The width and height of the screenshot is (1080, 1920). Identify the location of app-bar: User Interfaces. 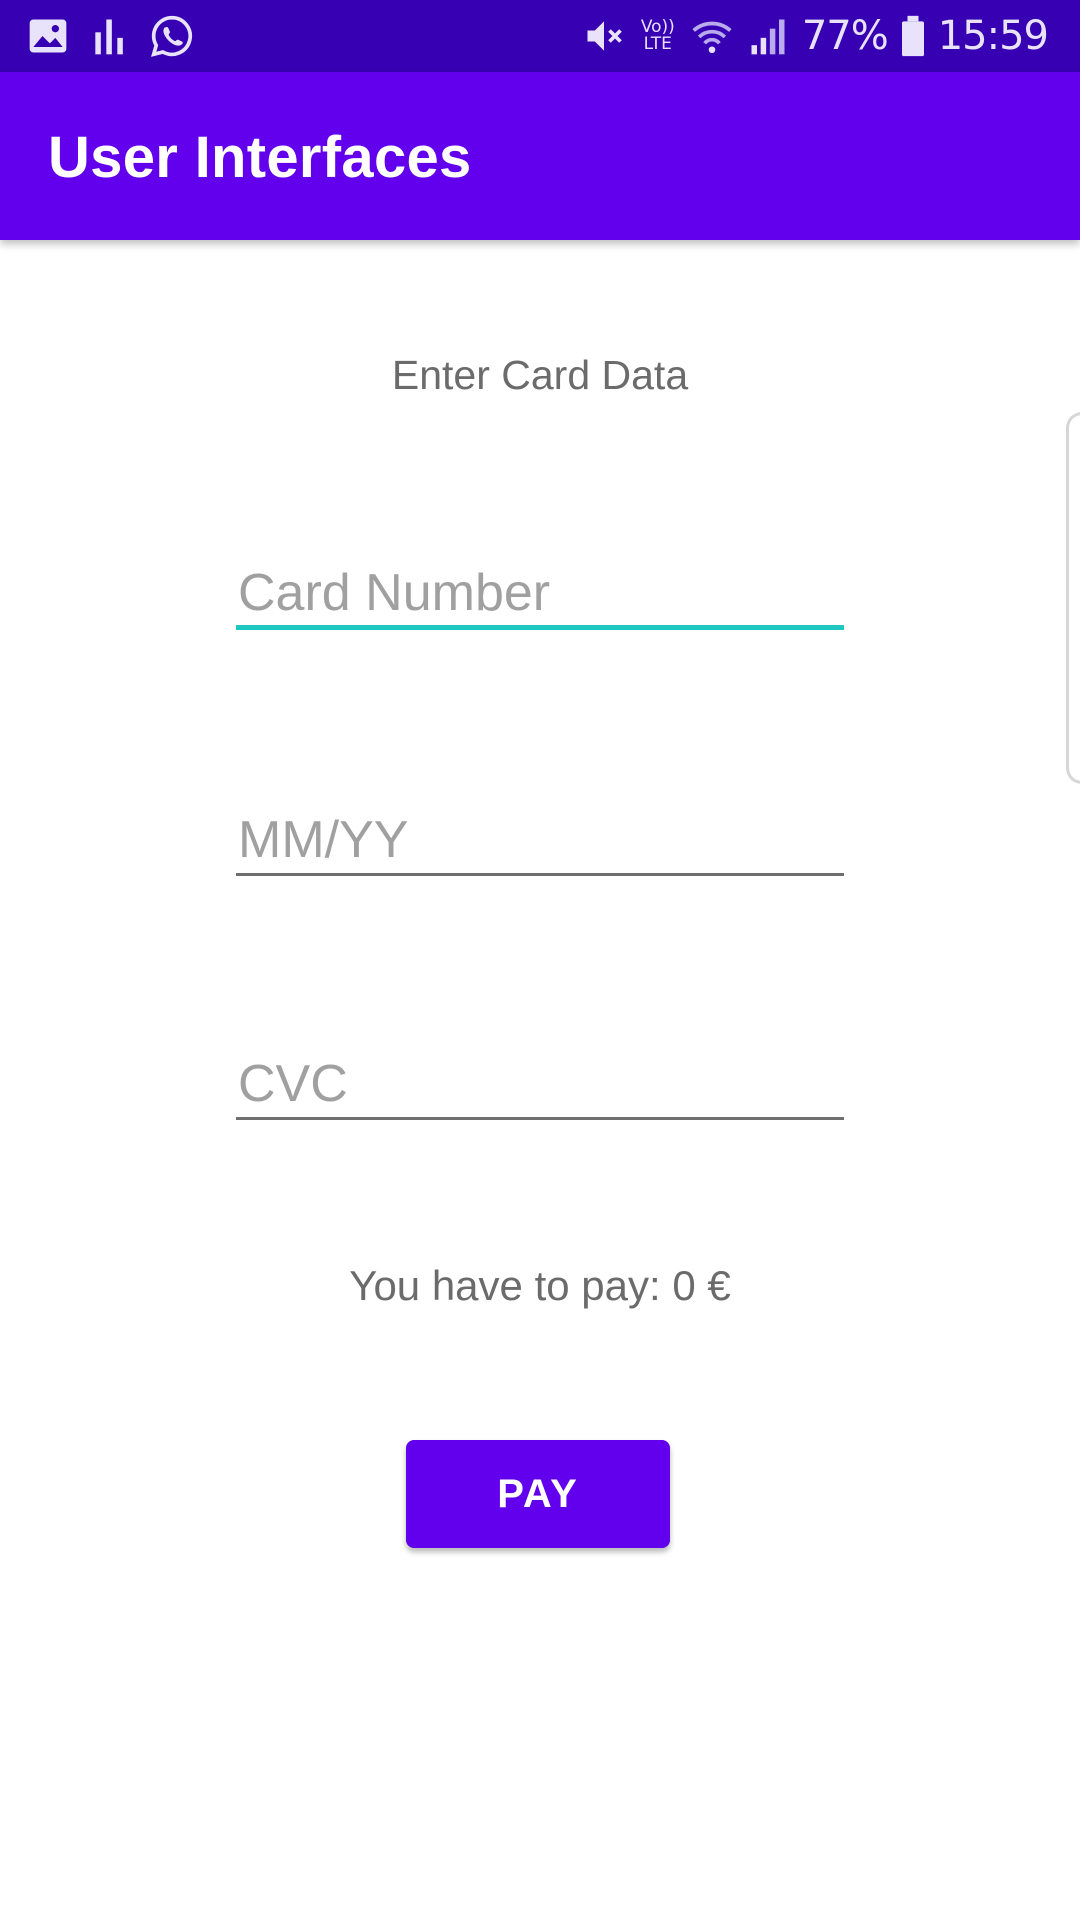
(540, 156).